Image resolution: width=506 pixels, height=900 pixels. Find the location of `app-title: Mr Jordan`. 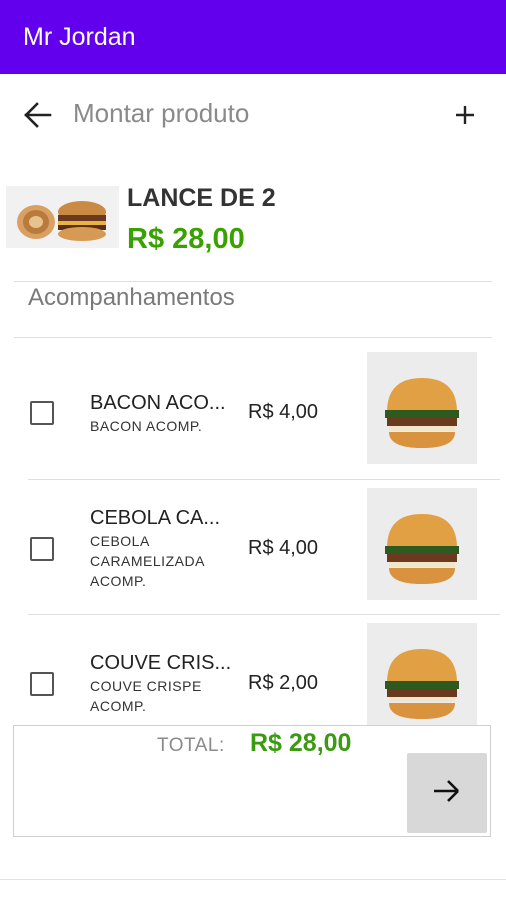

app-title: Mr Jordan is located at coordinates (79, 36).